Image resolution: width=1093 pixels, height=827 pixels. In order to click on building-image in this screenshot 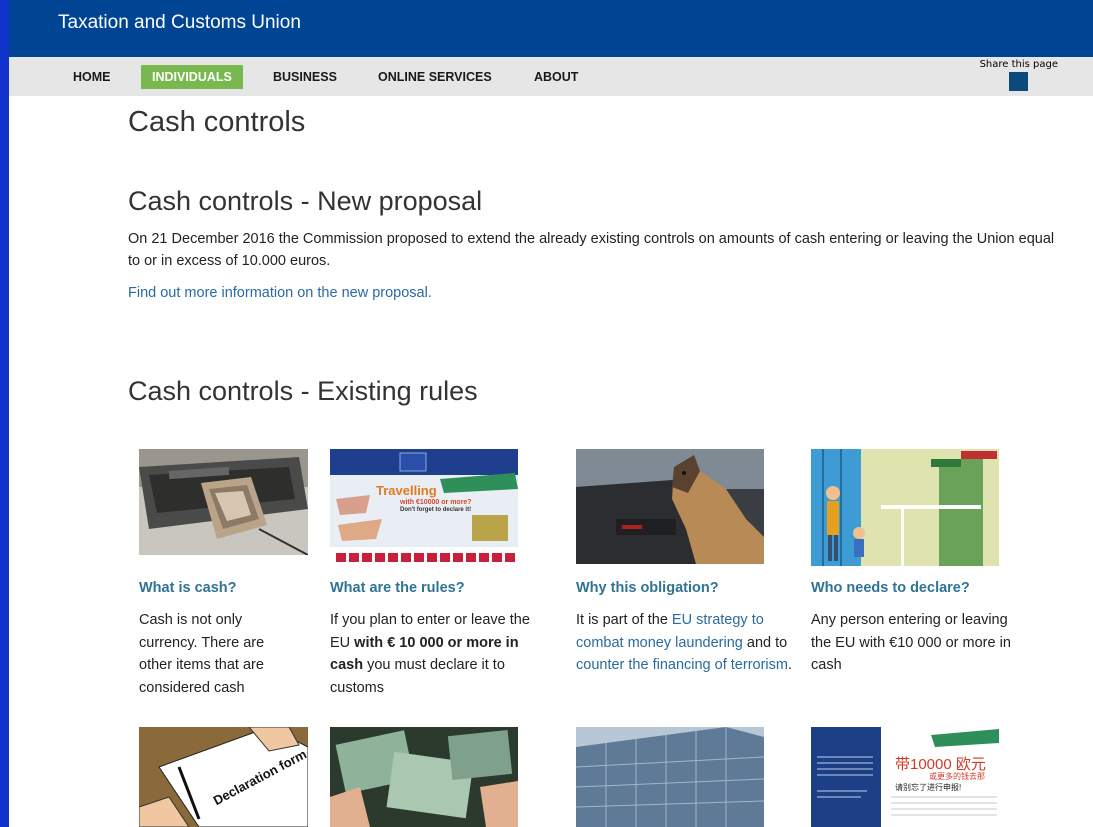, I will do `click(670, 777)`.